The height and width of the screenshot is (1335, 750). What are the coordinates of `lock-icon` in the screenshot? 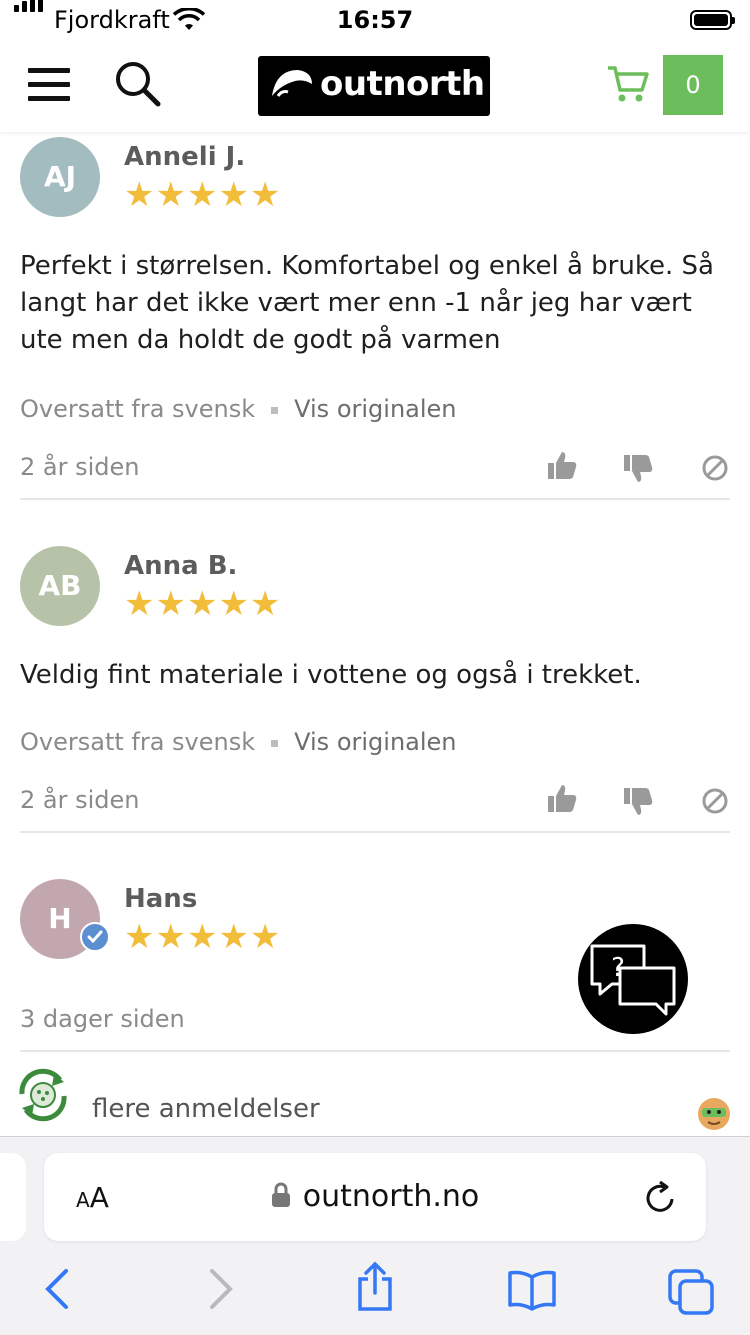 It's located at (280, 1194).